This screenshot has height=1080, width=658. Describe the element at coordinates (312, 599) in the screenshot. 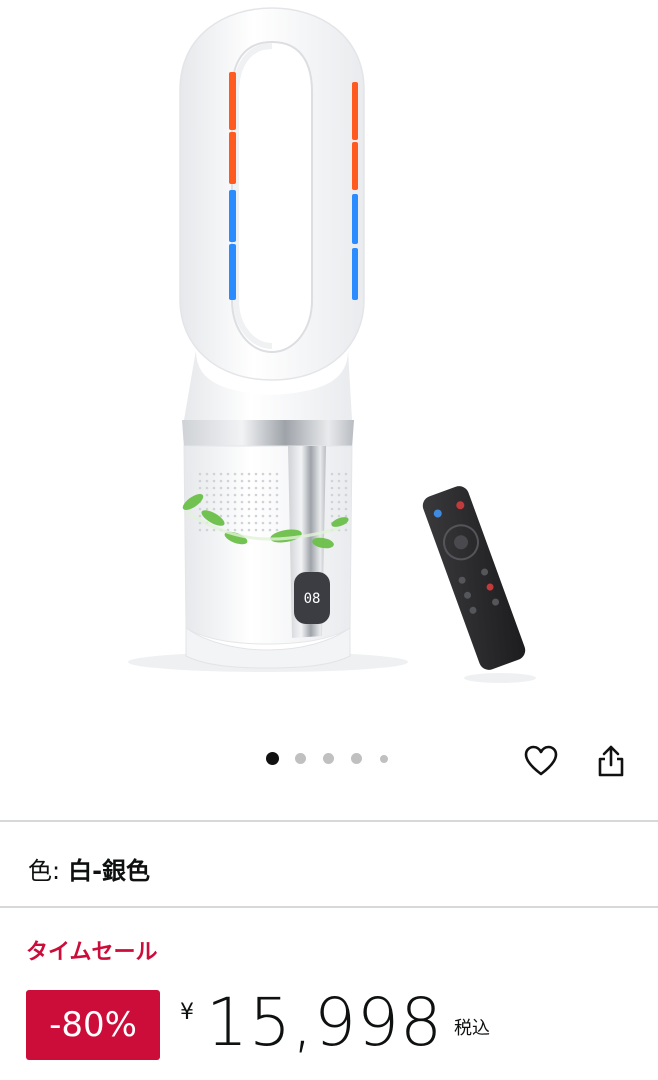

I see `fan-display-readout: 08` at that location.